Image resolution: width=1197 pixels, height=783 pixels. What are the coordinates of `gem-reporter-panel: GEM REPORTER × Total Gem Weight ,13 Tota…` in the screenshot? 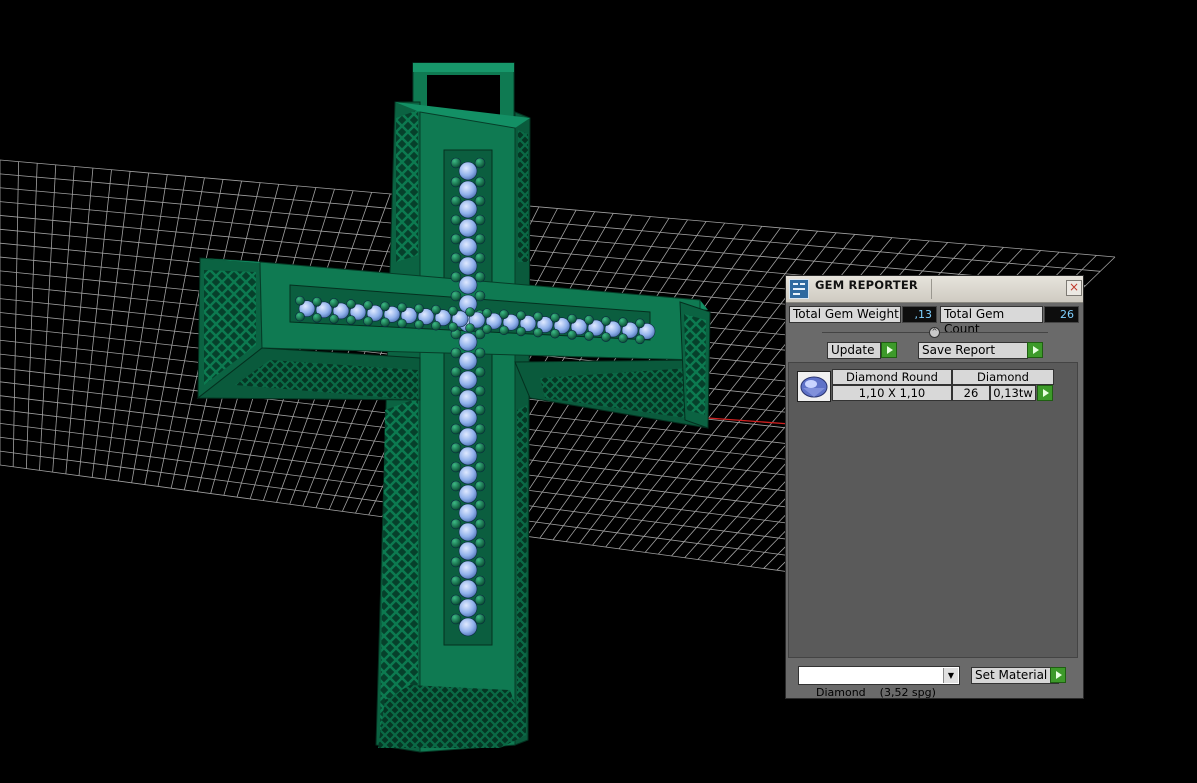 It's located at (934, 487).